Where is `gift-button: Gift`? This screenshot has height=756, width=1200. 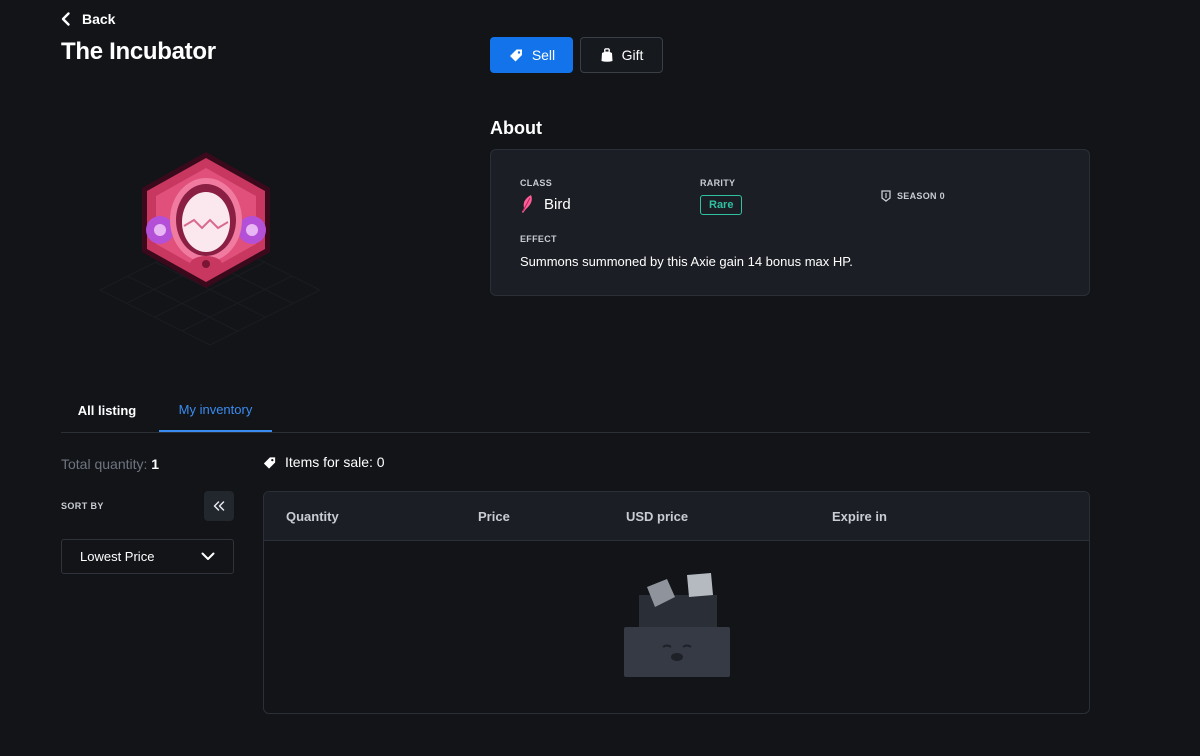 gift-button: Gift is located at coordinates (621, 55).